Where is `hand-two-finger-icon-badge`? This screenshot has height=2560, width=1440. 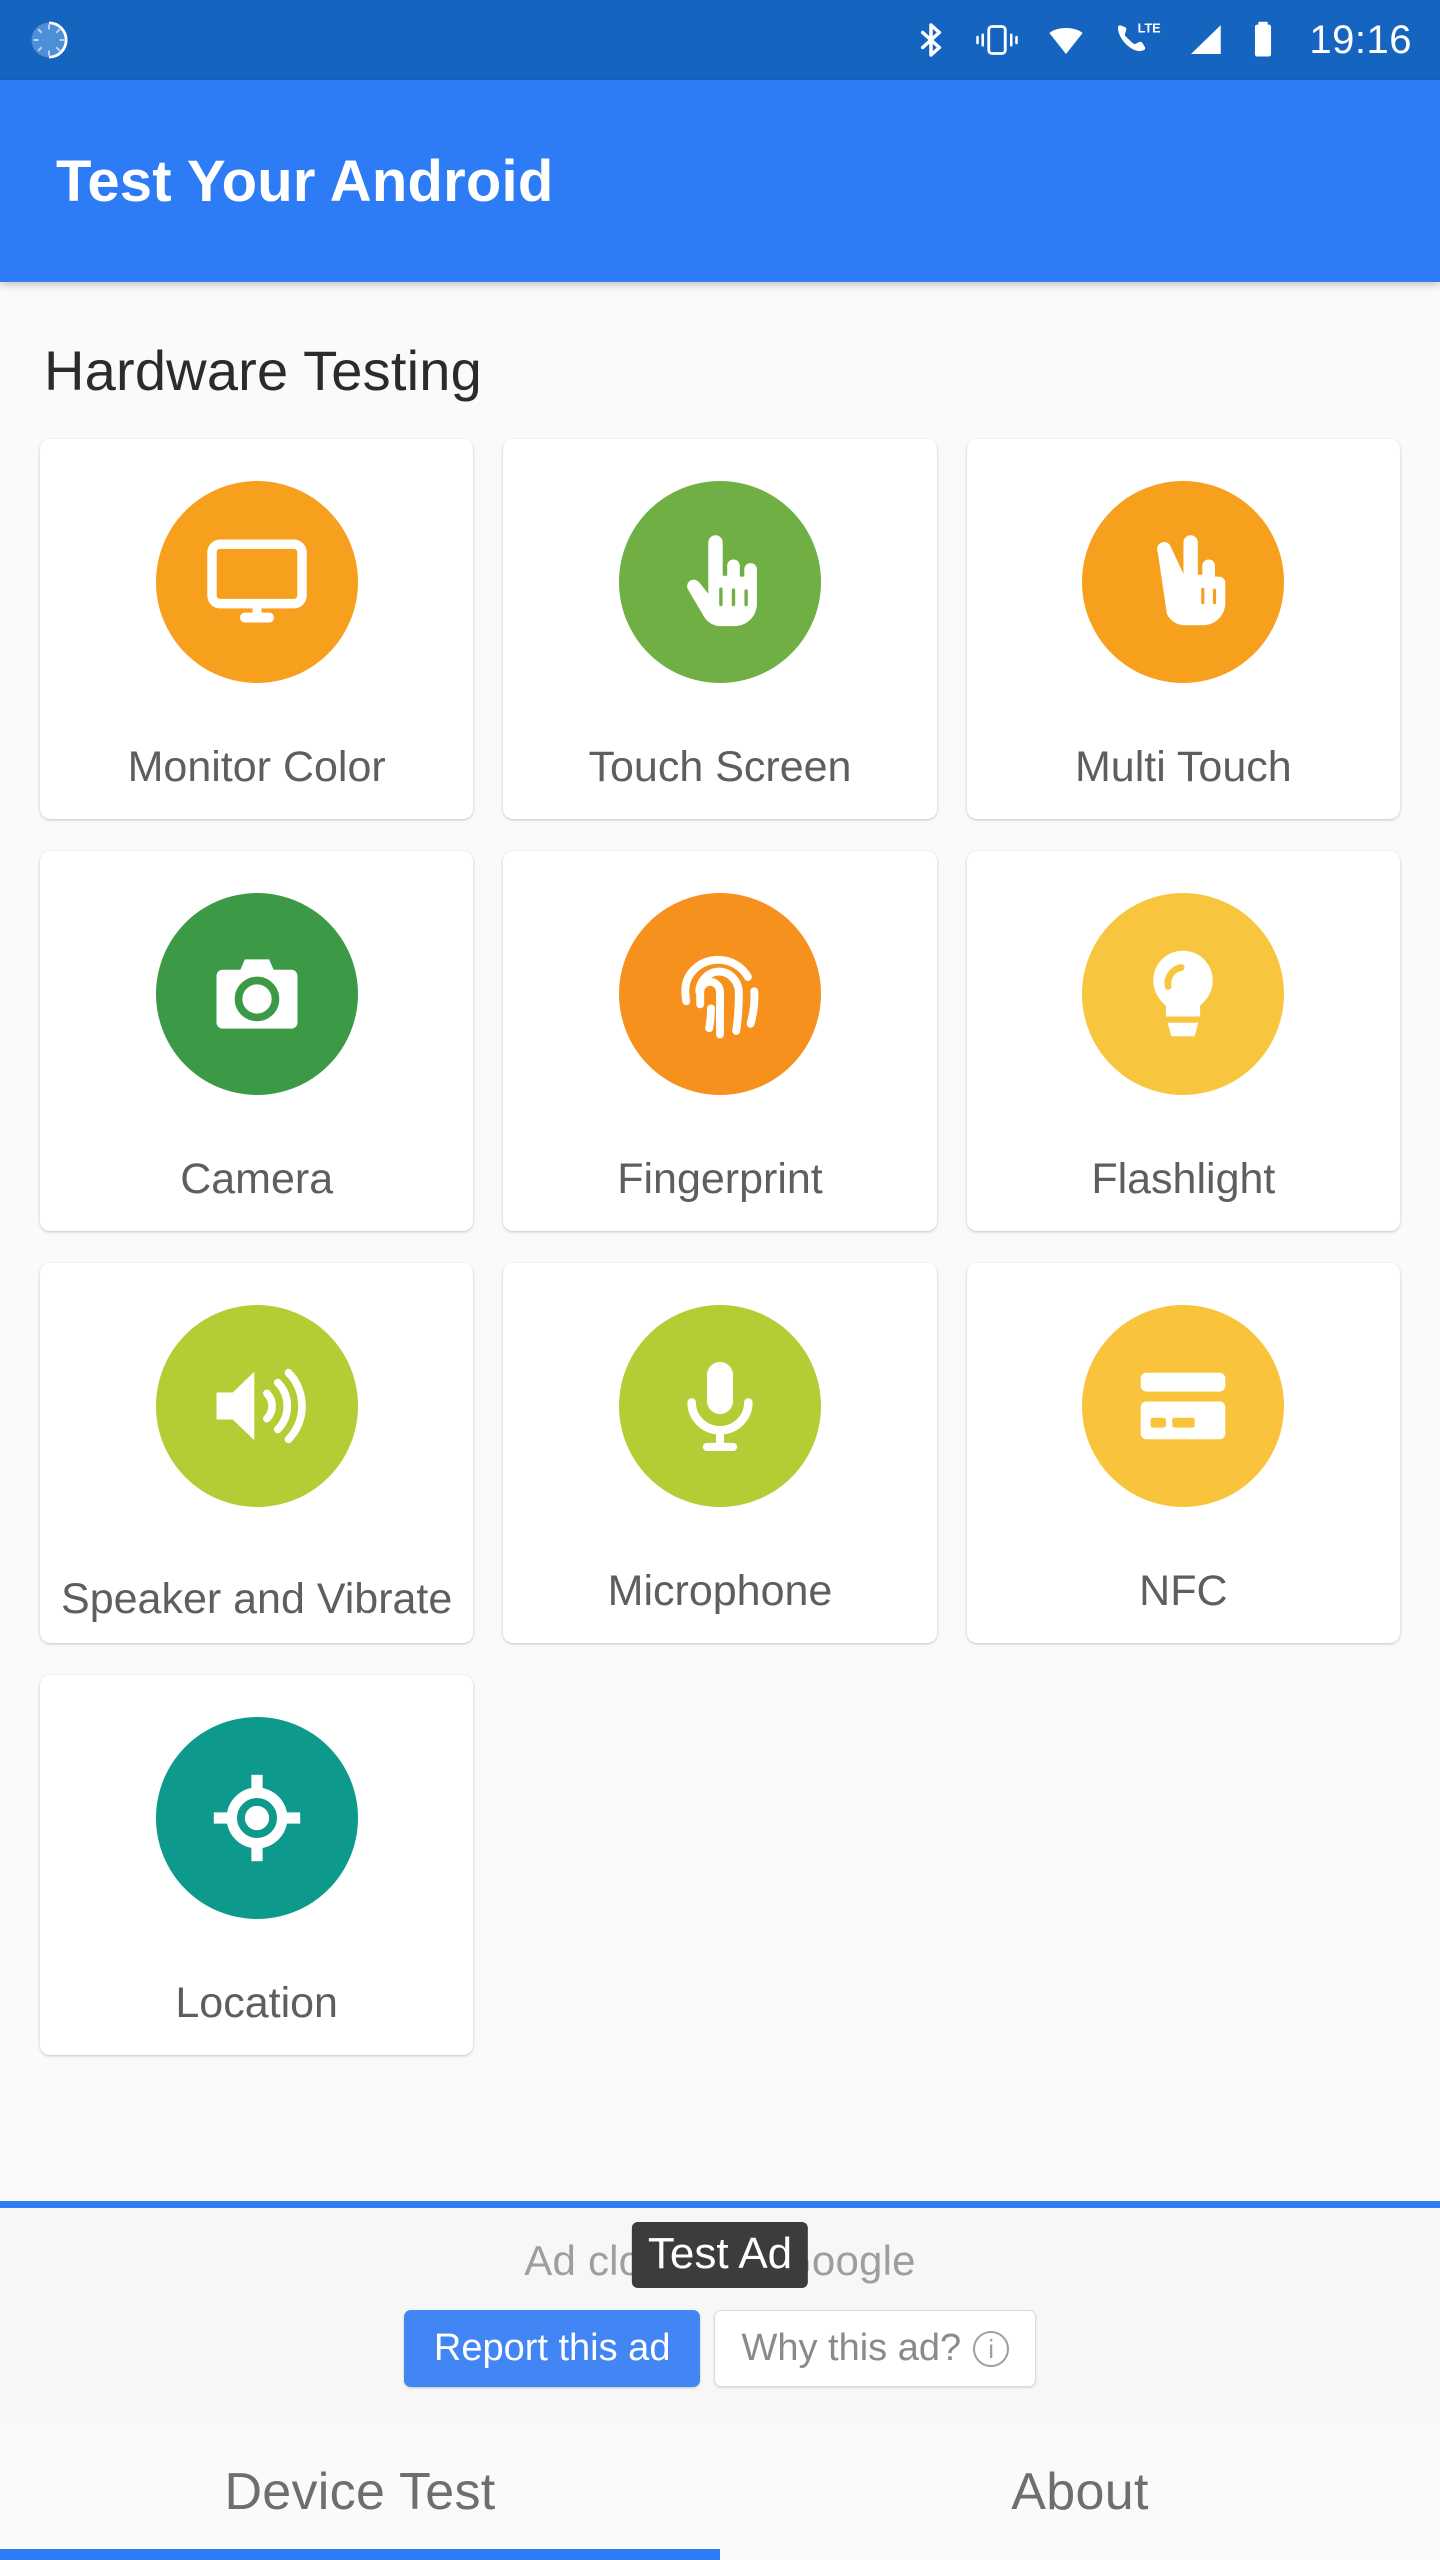
hand-two-finger-icon-badge is located at coordinates (1183, 582).